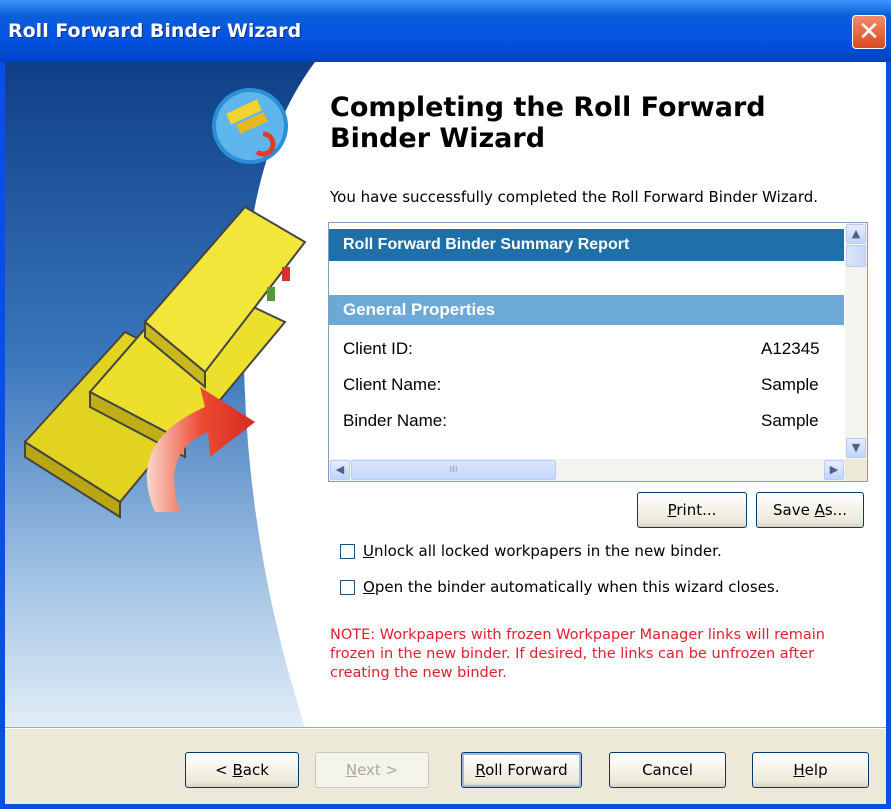 The image size is (891, 809). What do you see at coordinates (340, 470) in the screenshot?
I see `scroll-left-icon: ◀` at bounding box center [340, 470].